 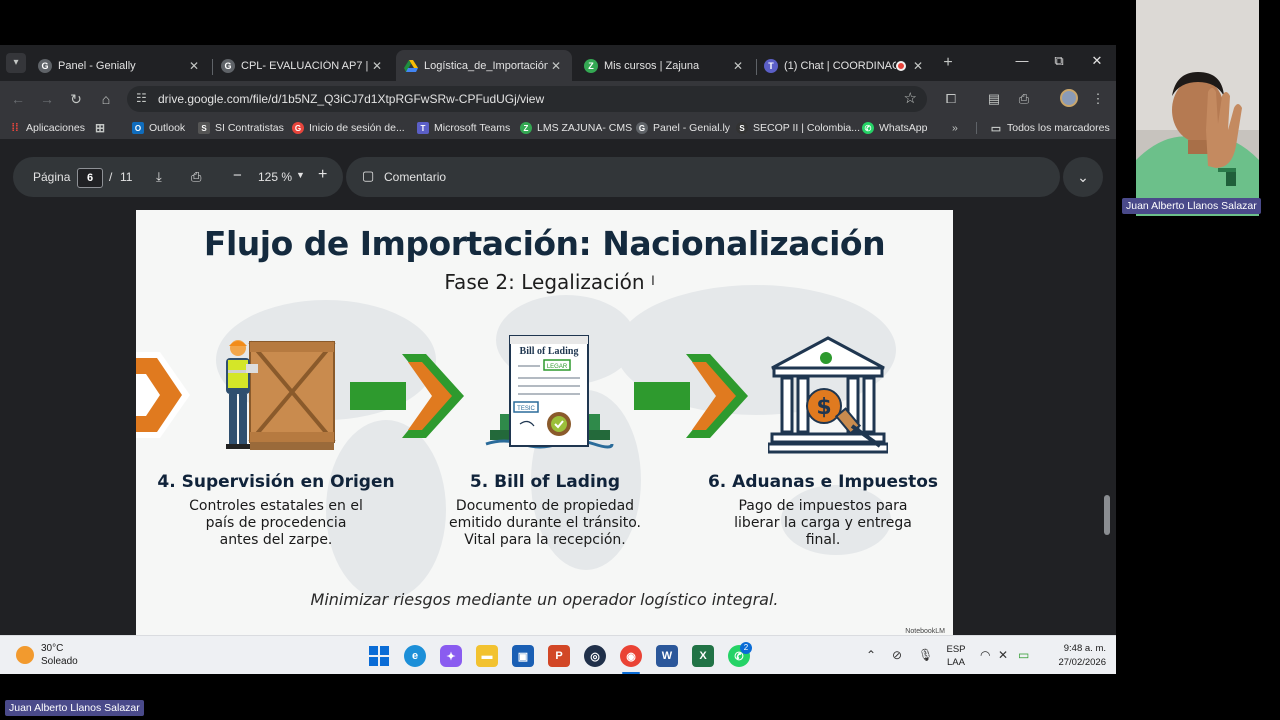 What do you see at coordinates (653, 280) in the screenshot?
I see `text-cursor-icon: I` at bounding box center [653, 280].